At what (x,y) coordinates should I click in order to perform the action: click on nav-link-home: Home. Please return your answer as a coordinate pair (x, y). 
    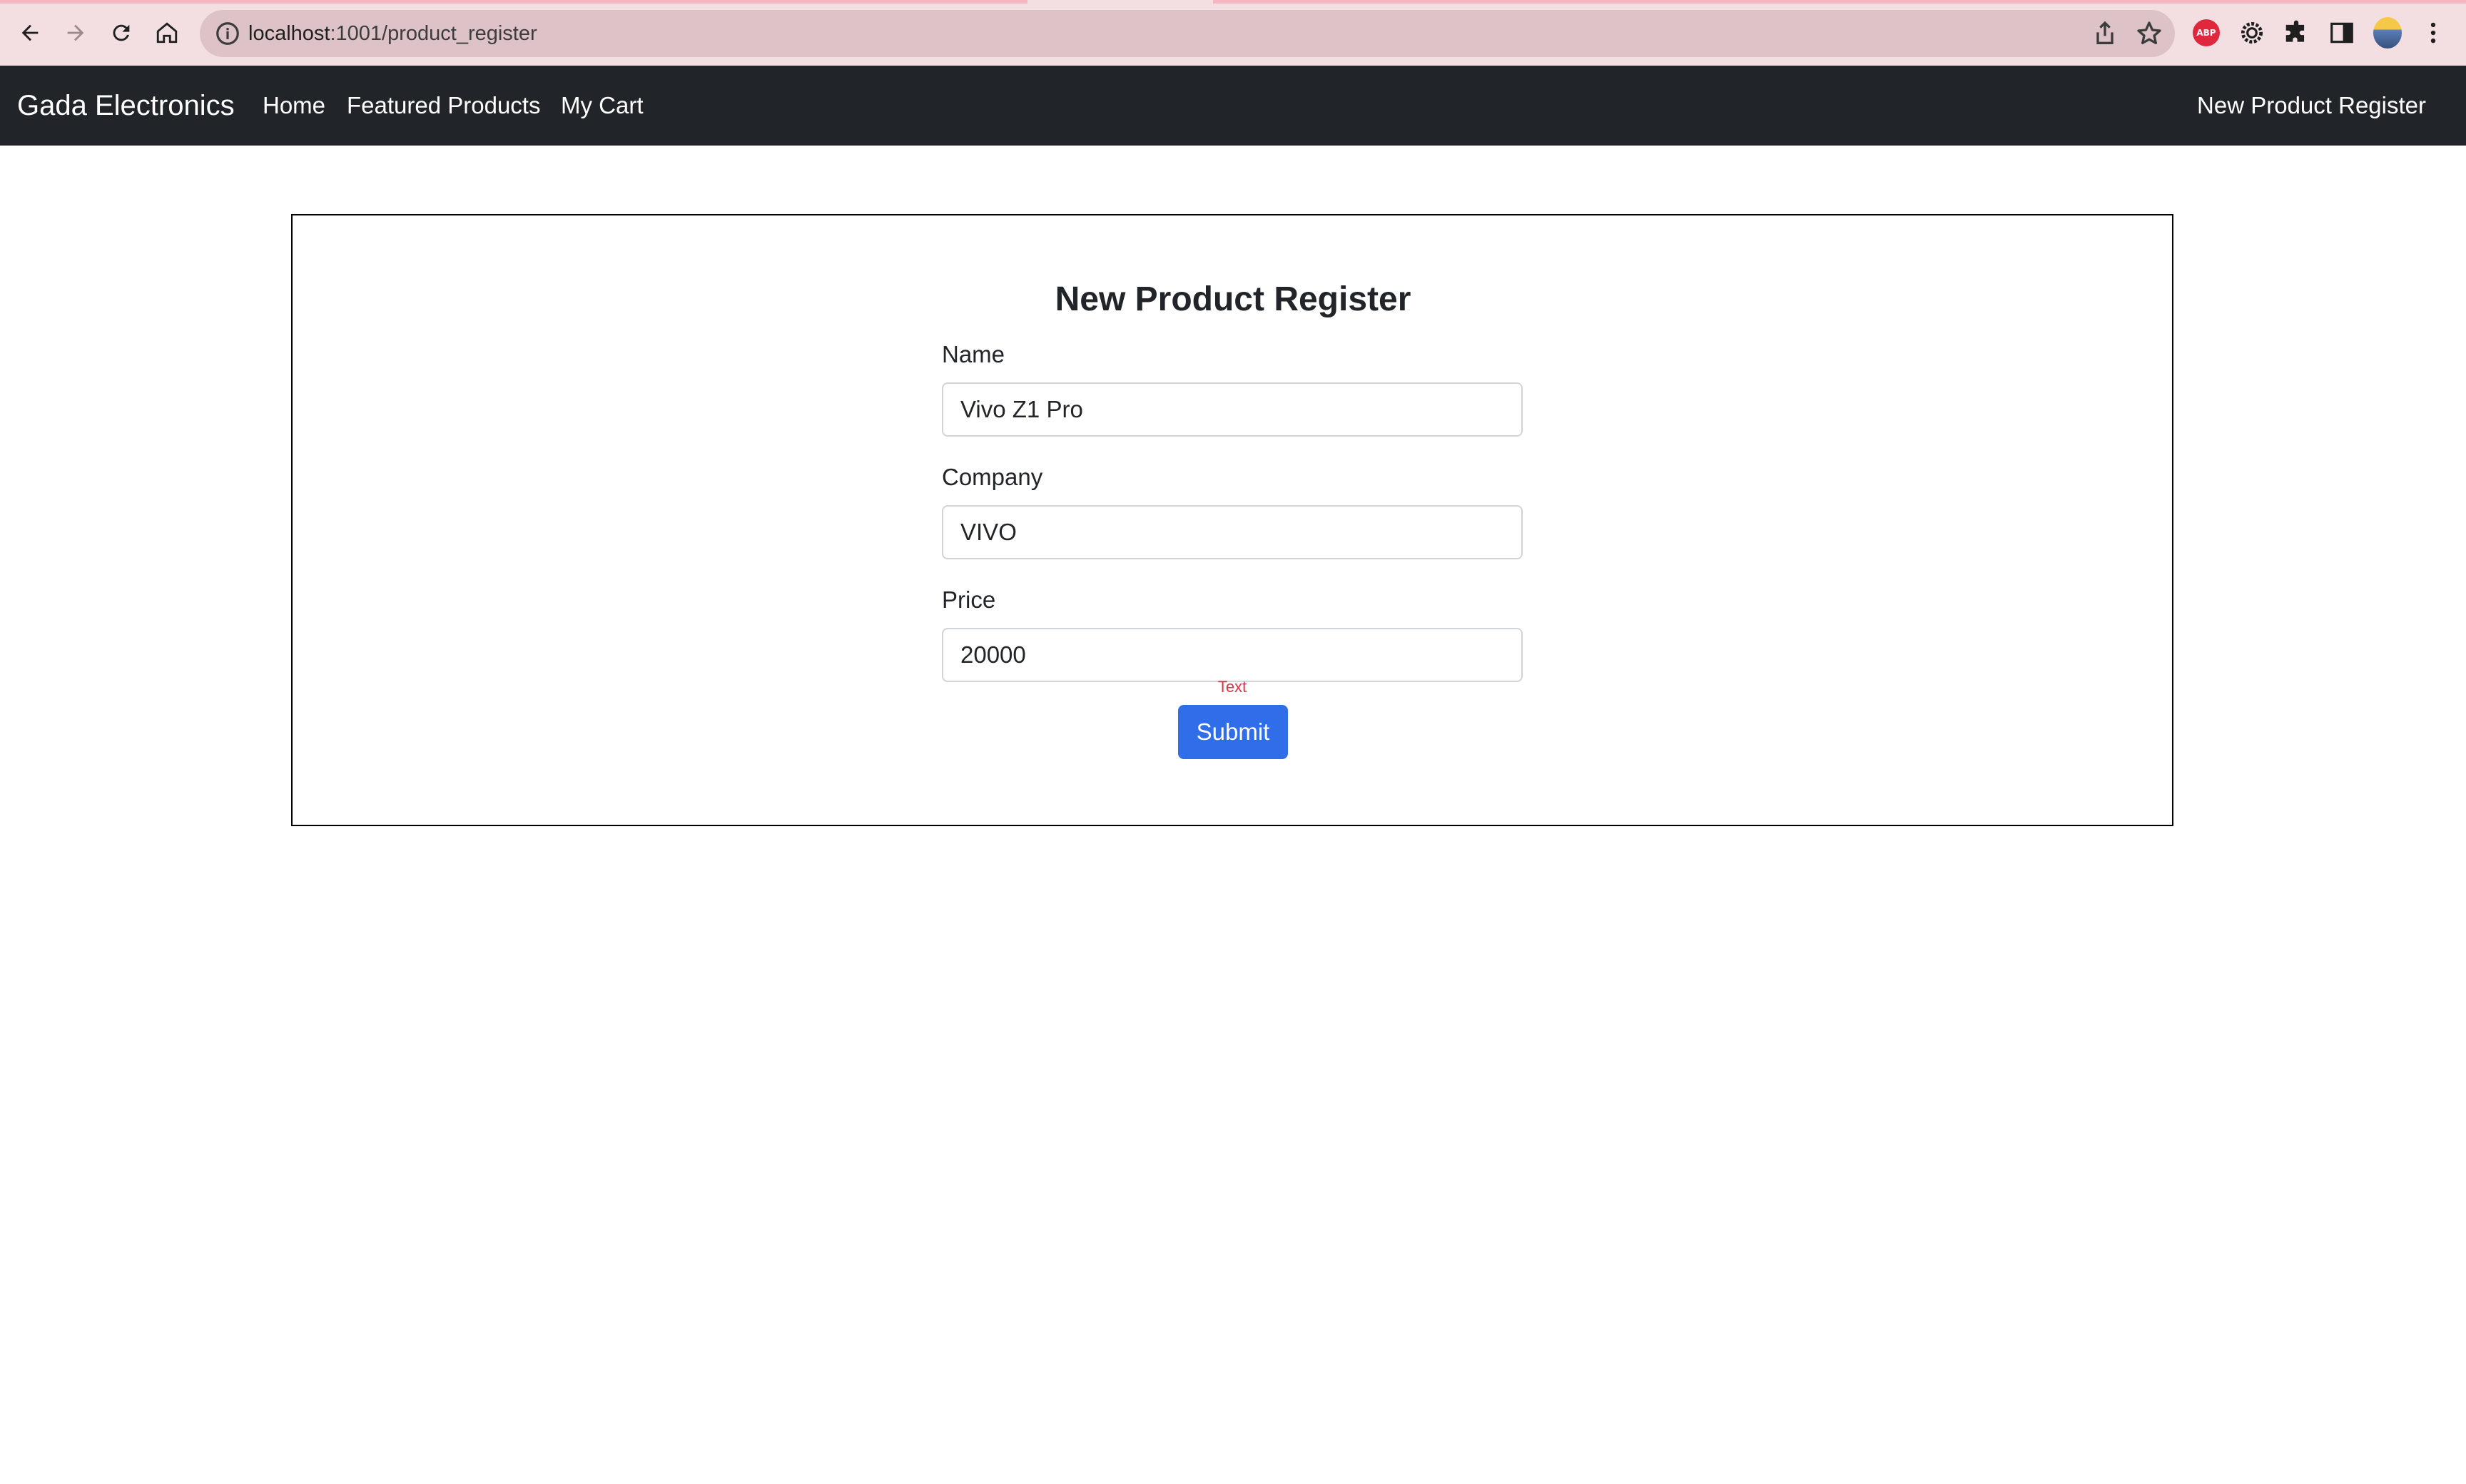
    Looking at the image, I should click on (294, 106).